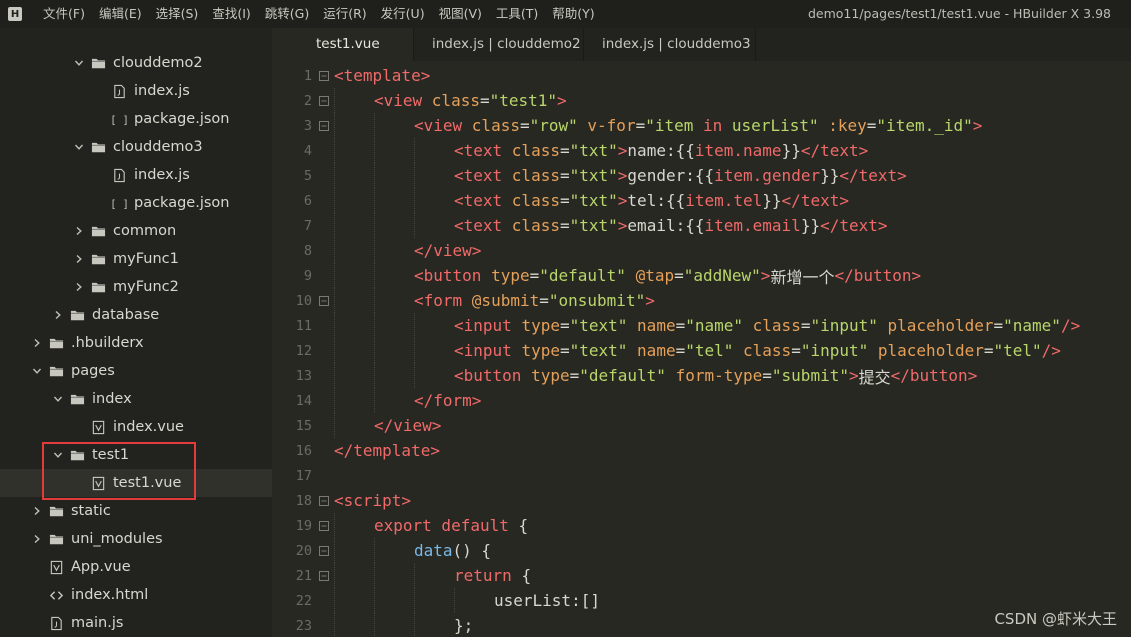  I want to click on tree-item-static: static, so click(136, 511).